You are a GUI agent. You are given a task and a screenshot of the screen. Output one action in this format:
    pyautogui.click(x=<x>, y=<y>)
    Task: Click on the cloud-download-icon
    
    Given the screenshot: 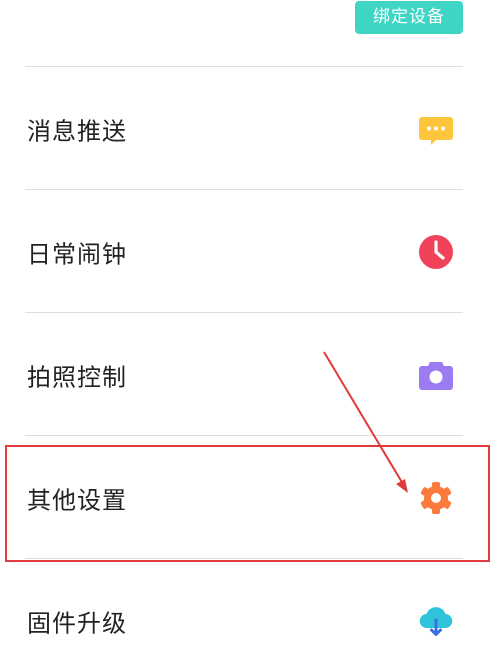 What is the action you would take?
    pyautogui.click(x=436, y=621)
    